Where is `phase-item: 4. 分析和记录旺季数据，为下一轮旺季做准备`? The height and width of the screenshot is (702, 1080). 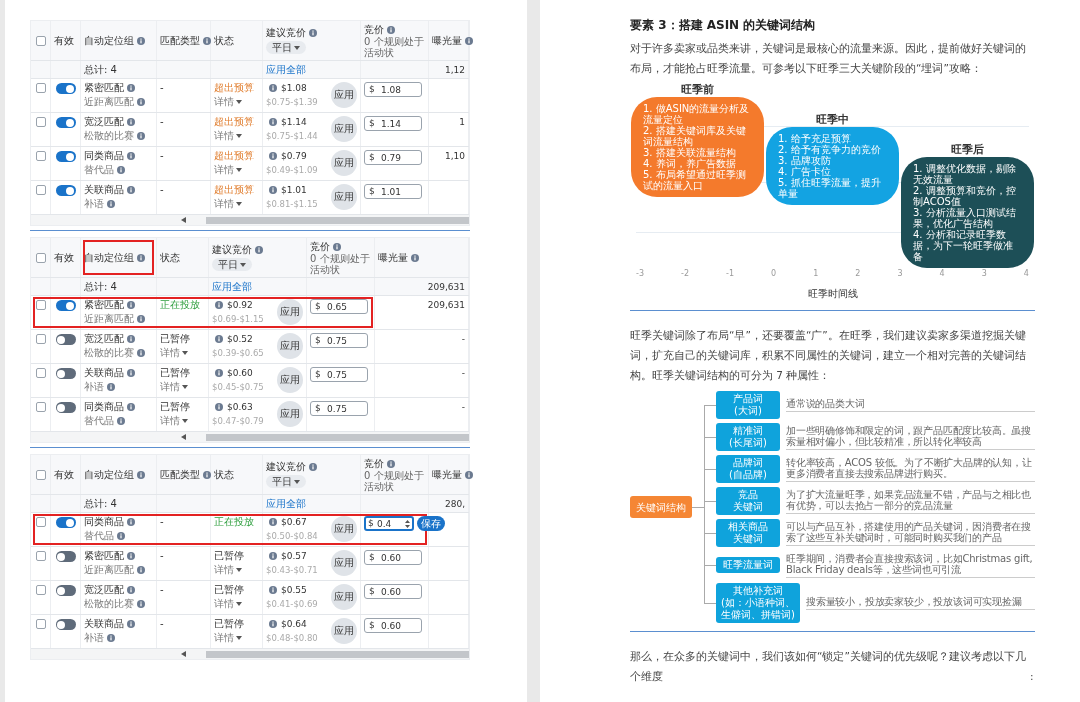 phase-item: 4. 分析和记录旺季数据，为下一轮旺季做准备 is located at coordinates (963, 245).